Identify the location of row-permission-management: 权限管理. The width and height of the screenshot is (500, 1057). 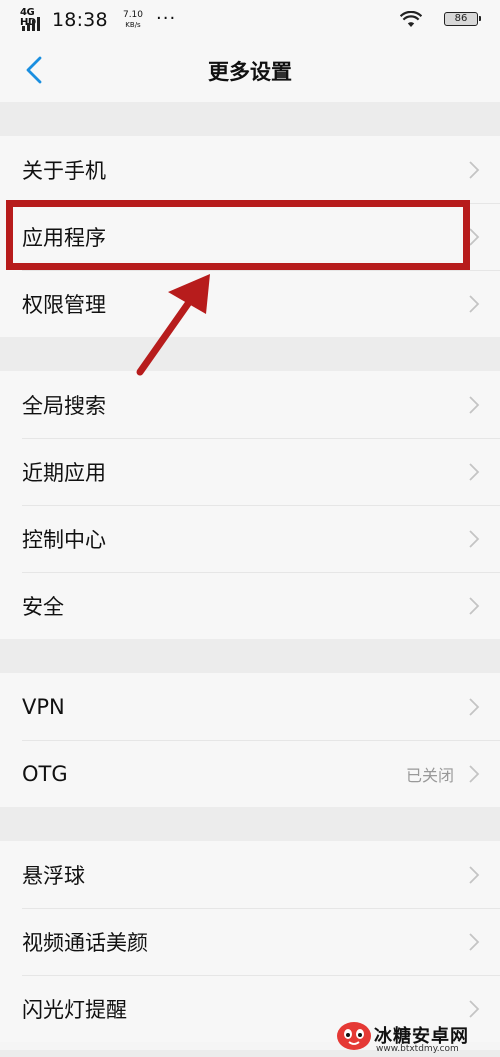
(250, 303).